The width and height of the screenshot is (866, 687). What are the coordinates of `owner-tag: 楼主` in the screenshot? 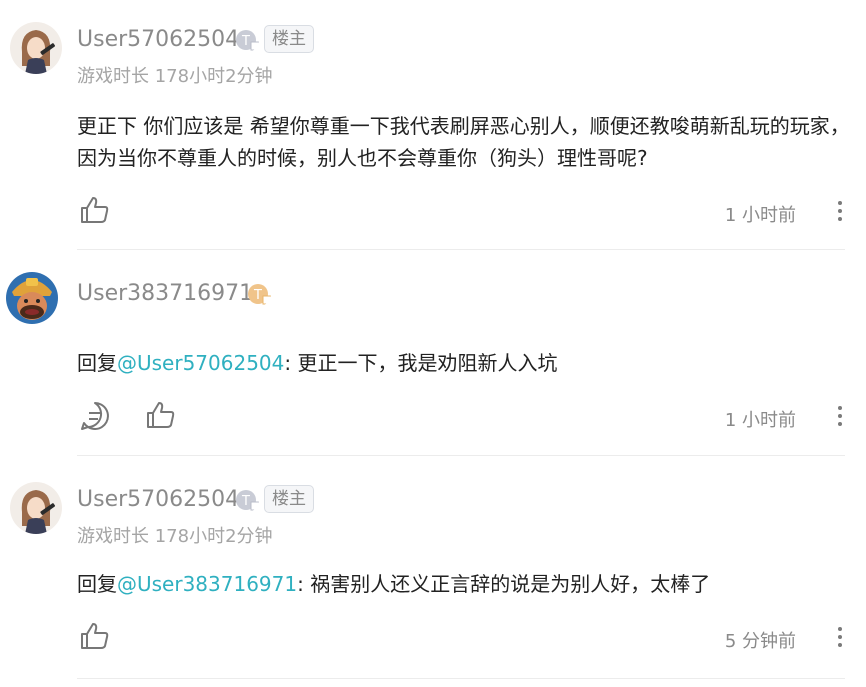 It's located at (289, 499).